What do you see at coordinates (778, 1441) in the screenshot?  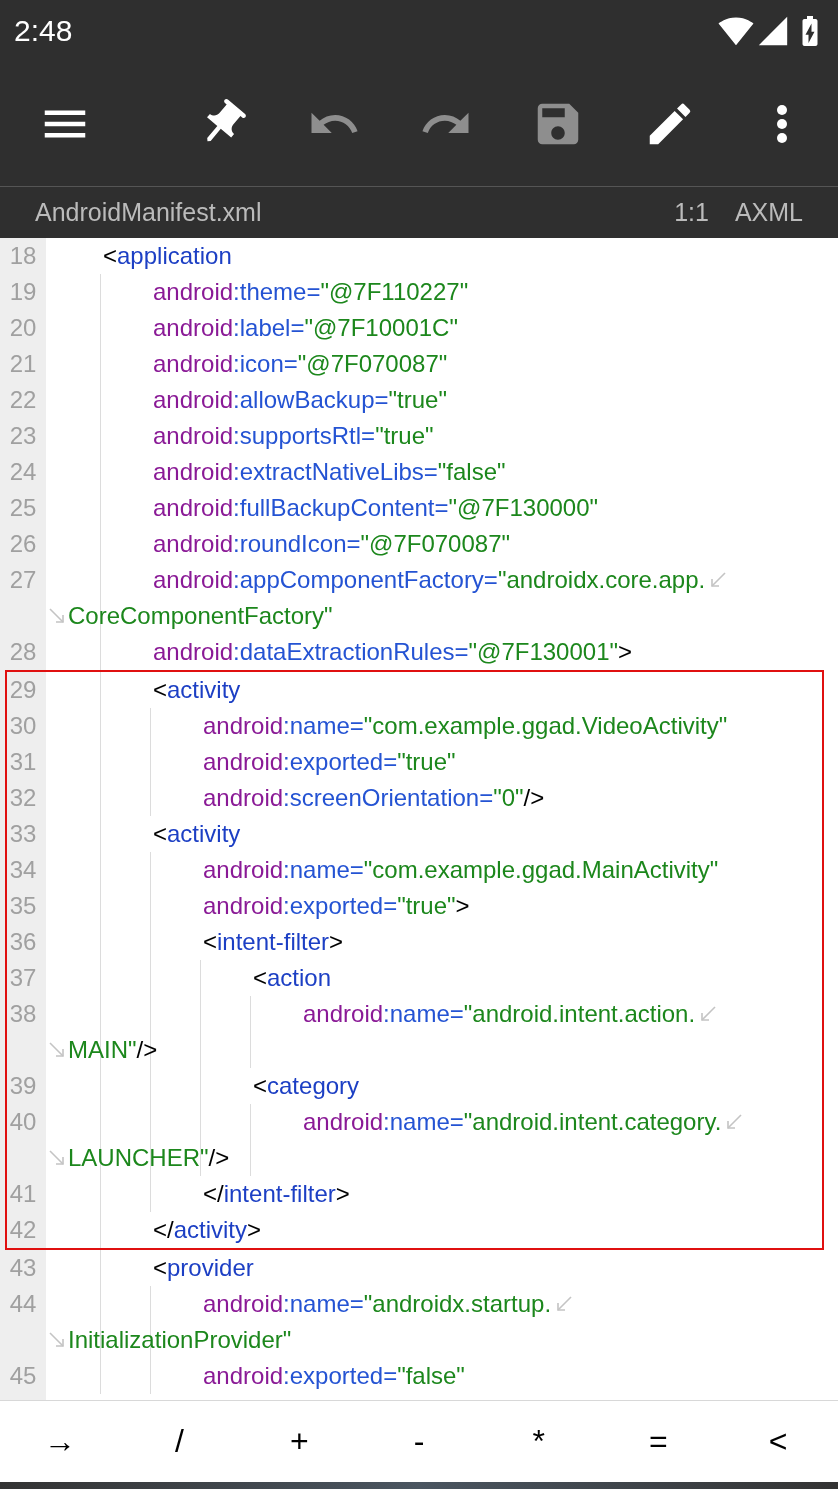 I see `symbol-key: <` at bounding box center [778, 1441].